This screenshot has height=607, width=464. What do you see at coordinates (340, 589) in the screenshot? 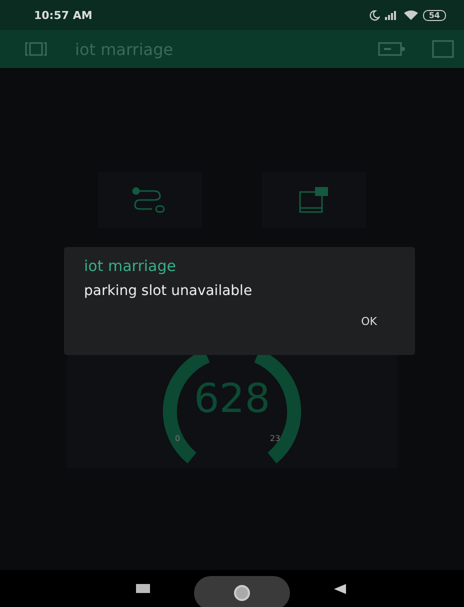
I see `back-icon` at bounding box center [340, 589].